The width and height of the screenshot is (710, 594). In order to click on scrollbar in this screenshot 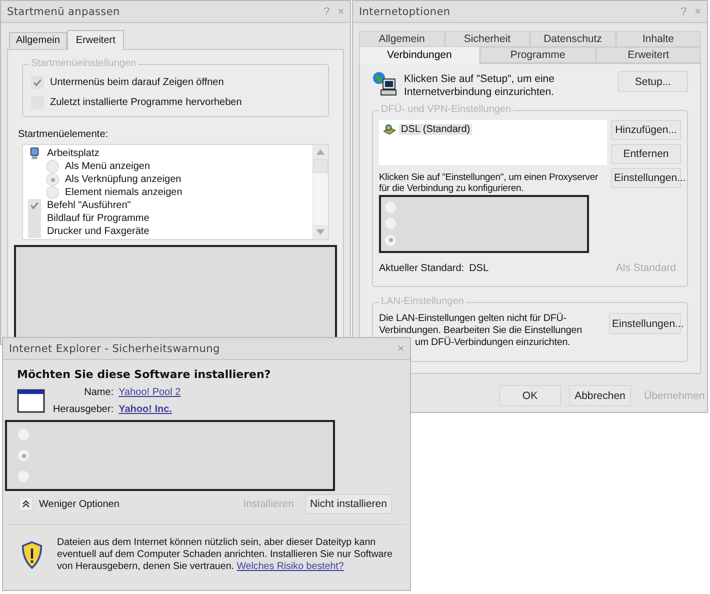, I will do `click(320, 192)`.